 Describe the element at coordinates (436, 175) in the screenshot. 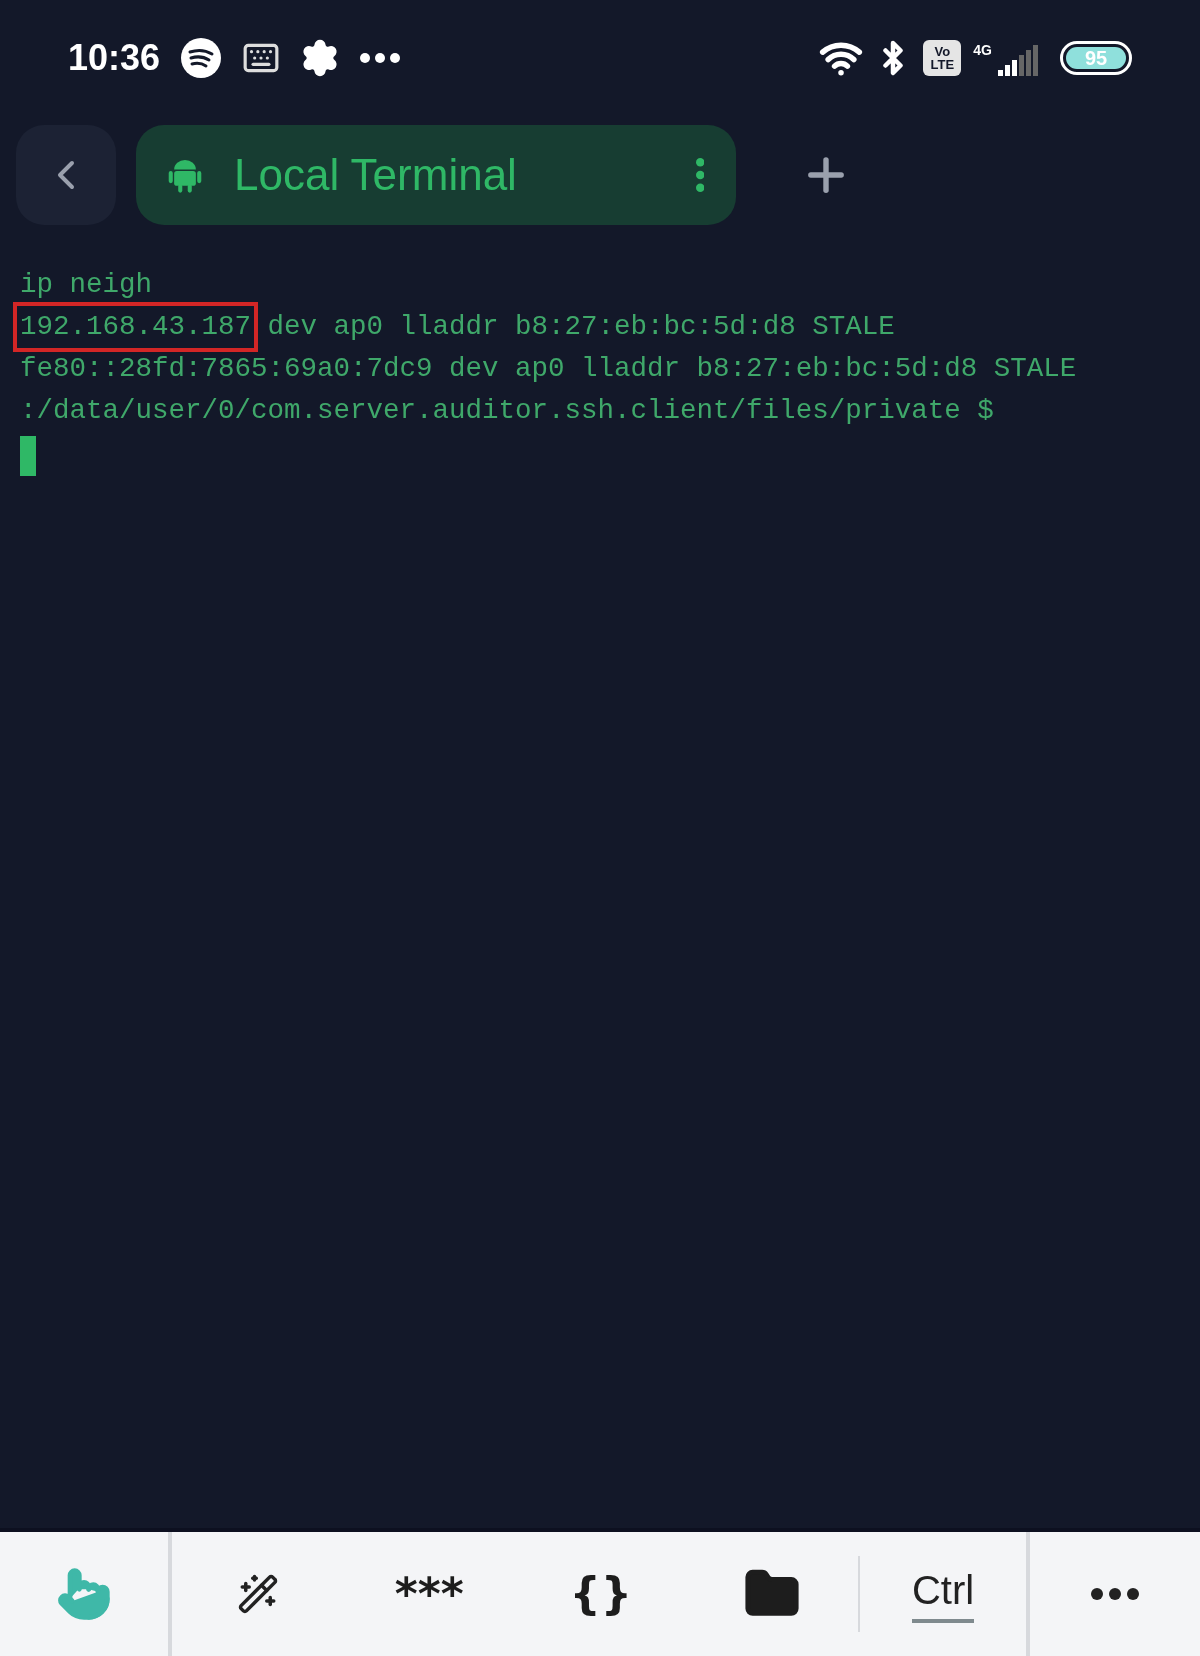

I see `terminal-tab: Local Terminal` at that location.